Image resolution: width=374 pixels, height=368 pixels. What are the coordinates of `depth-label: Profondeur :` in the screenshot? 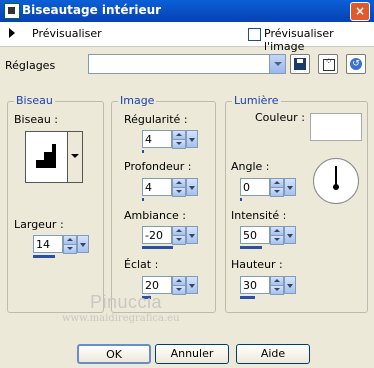 It's located at (158, 166).